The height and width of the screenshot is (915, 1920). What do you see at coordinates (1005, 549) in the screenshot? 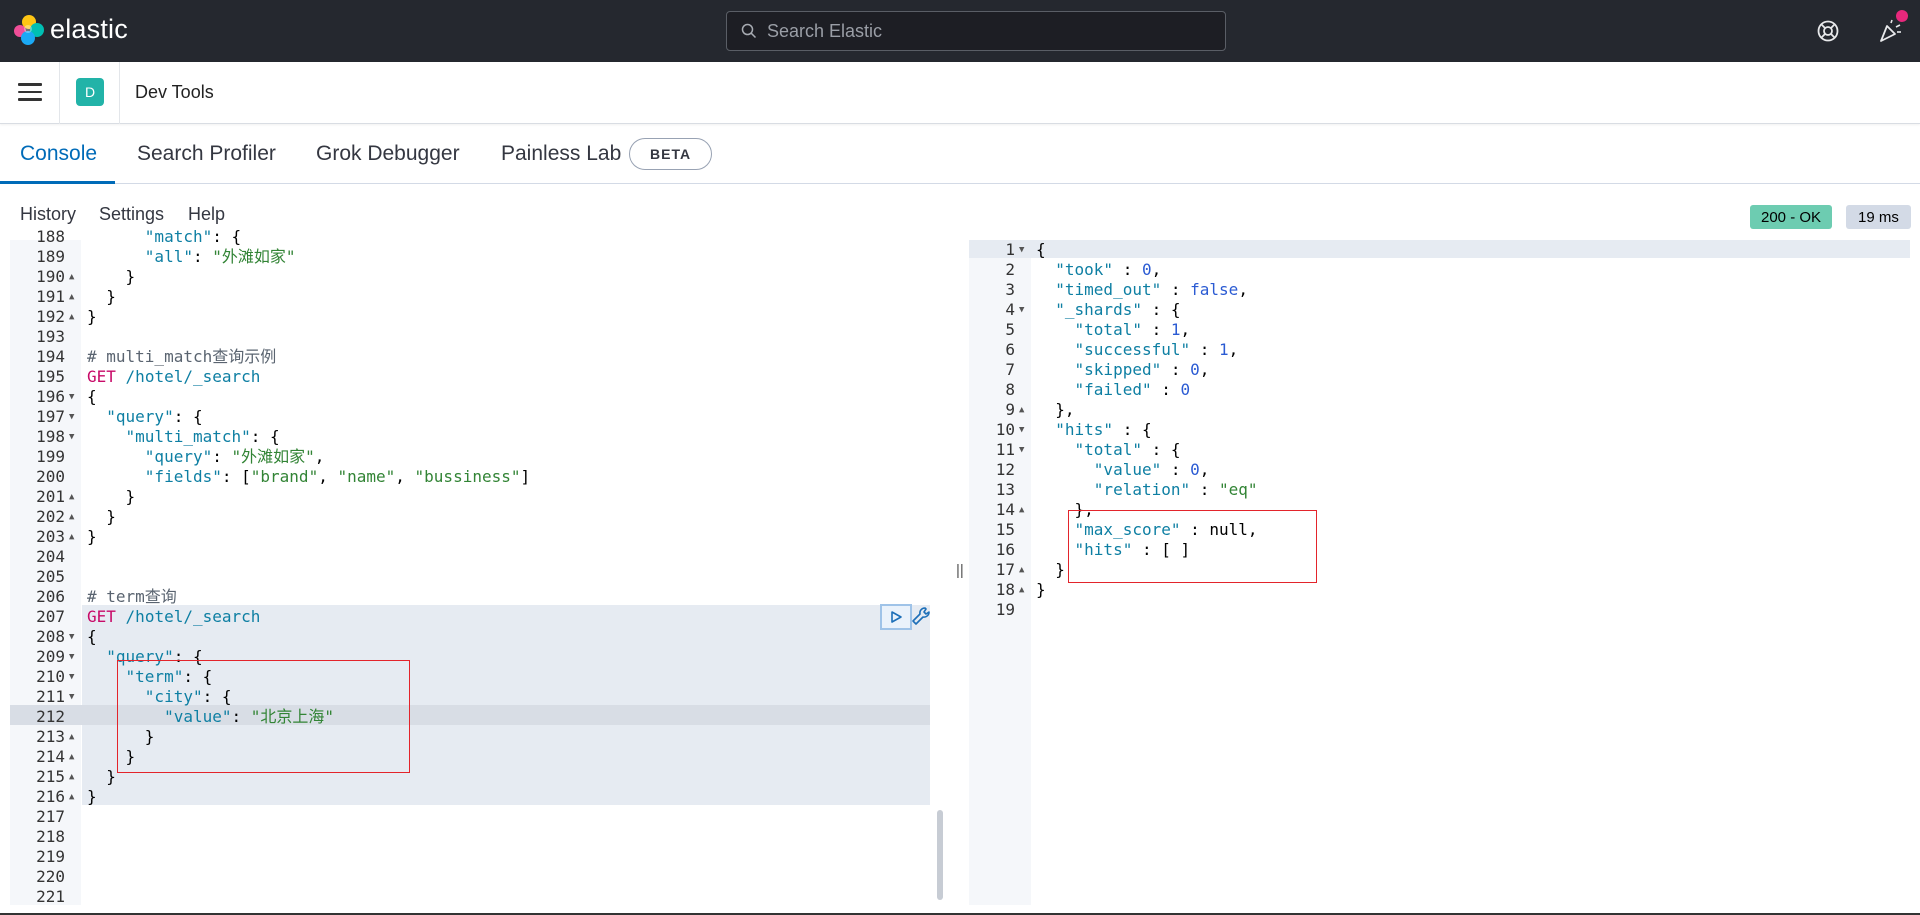
I see `line-number: 16` at bounding box center [1005, 549].